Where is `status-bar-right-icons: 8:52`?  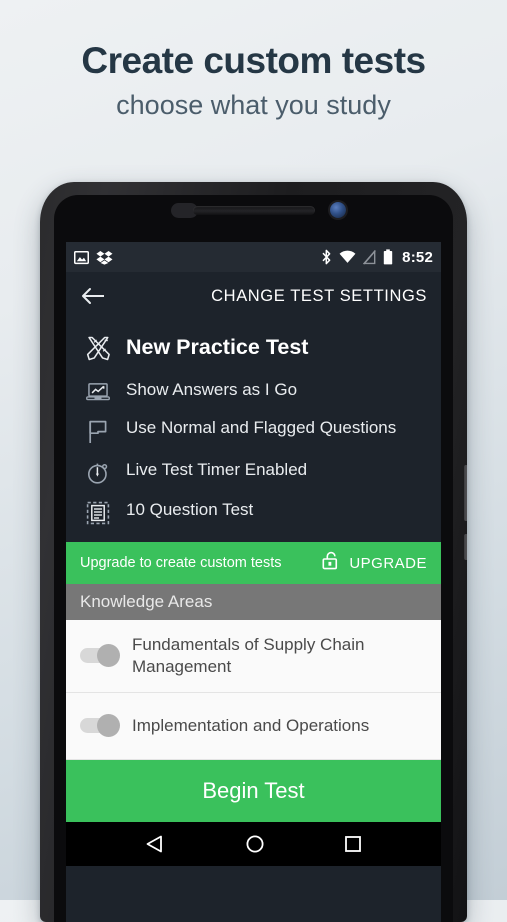 status-bar-right-icons: 8:52 is located at coordinates (377, 257).